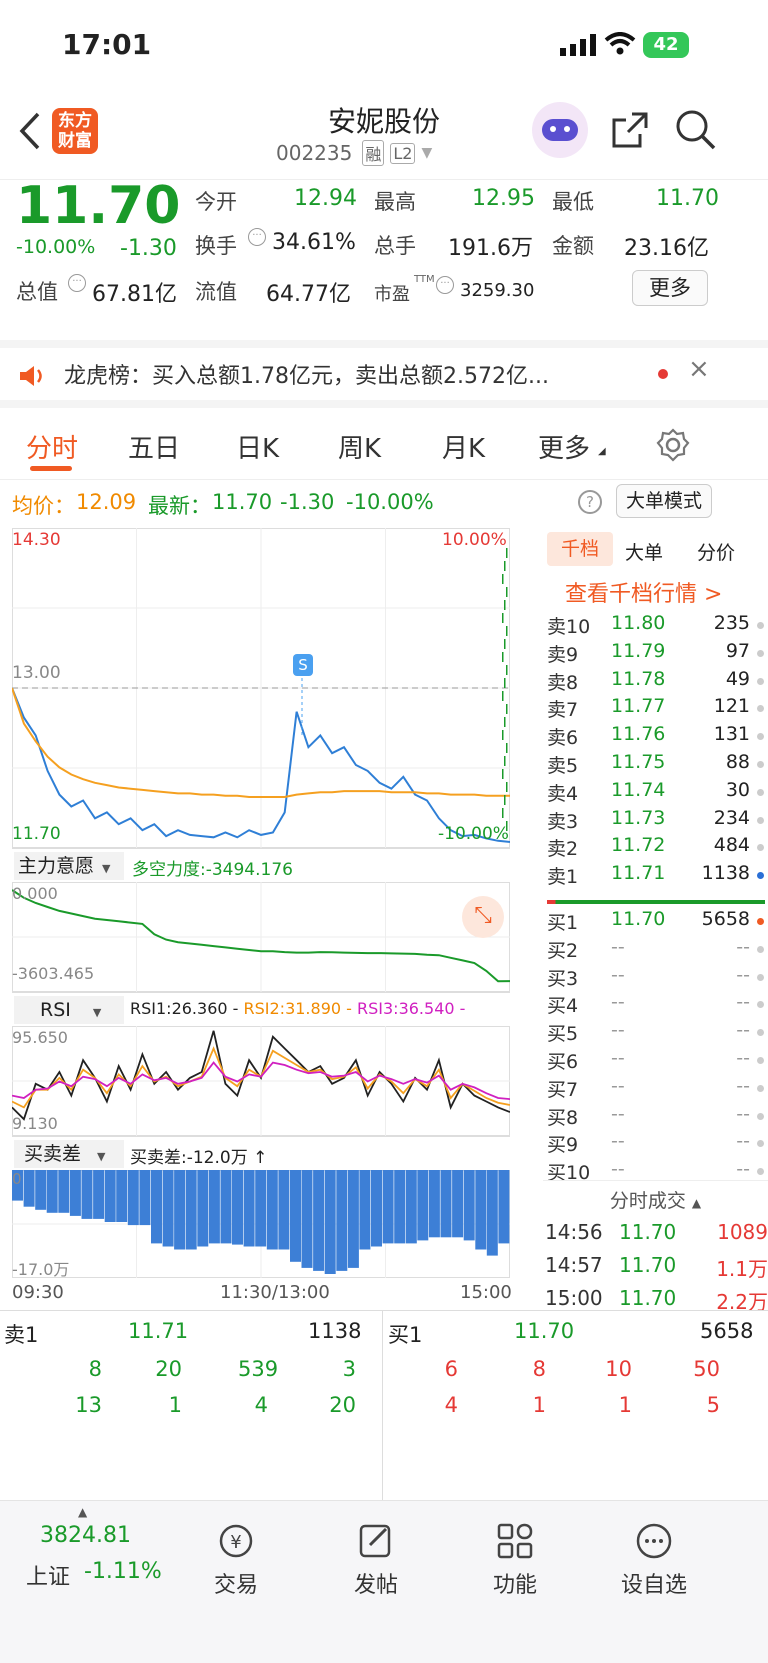  What do you see at coordinates (655, 821) in the screenshot?
I see `ask-row: 卖3 11.73 234` at bounding box center [655, 821].